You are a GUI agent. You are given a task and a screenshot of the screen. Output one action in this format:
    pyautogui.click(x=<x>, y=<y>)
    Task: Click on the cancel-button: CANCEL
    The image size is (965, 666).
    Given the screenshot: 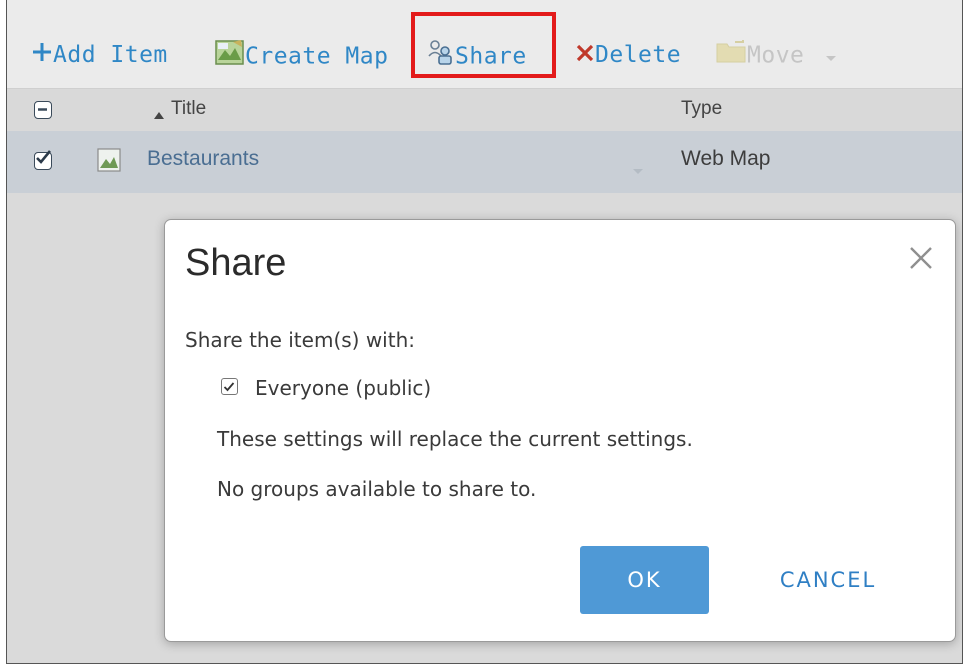 What is the action you would take?
    pyautogui.click(x=828, y=580)
    